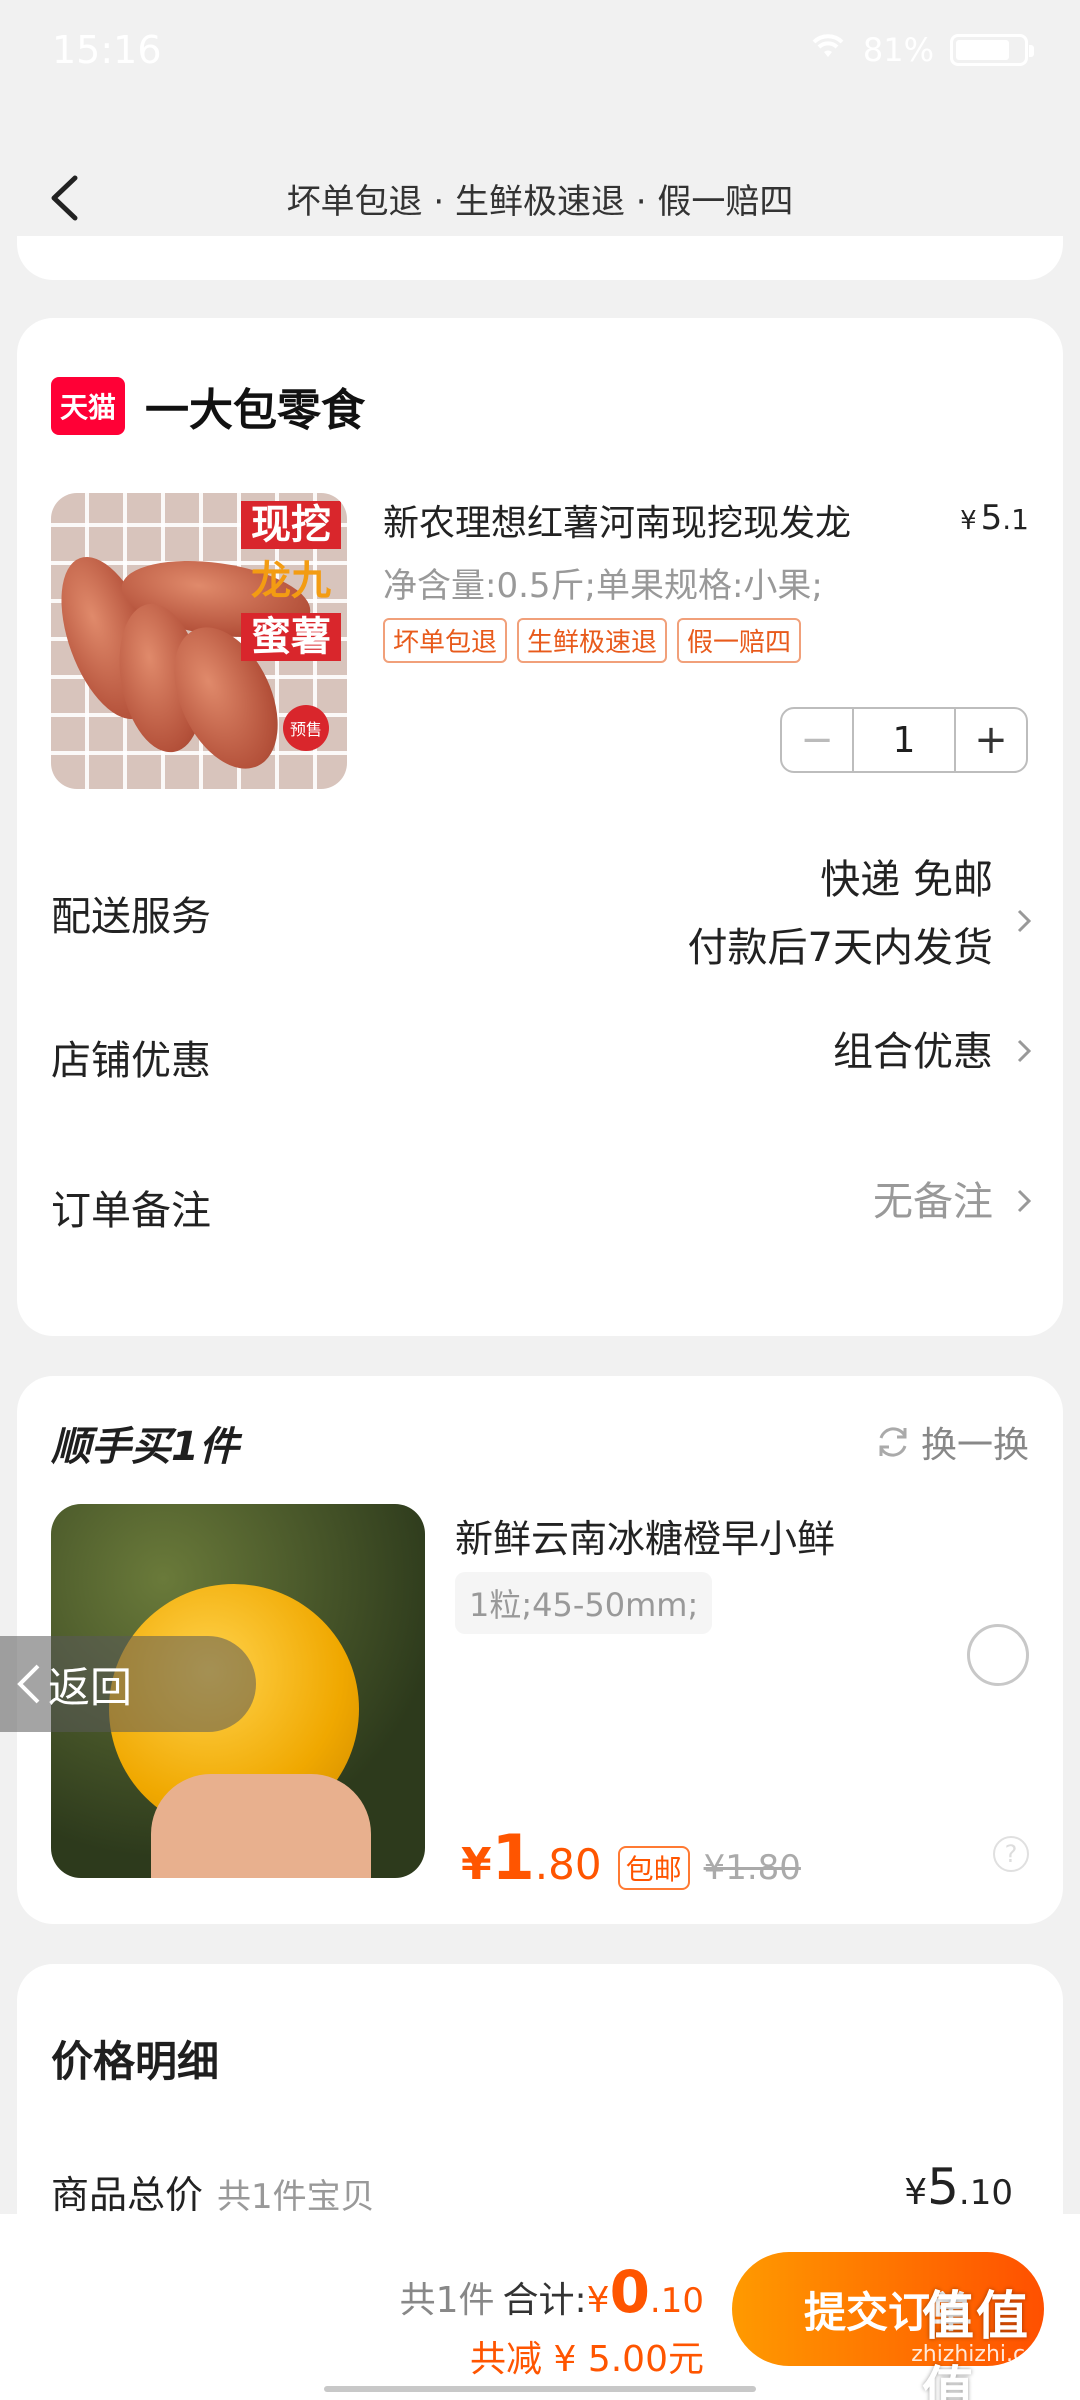  Describe the element at coordinates (645, 1535) in the screenshot. I see `addon-product-name: 新鲜云南冰糖橙早小鲜` at that location.